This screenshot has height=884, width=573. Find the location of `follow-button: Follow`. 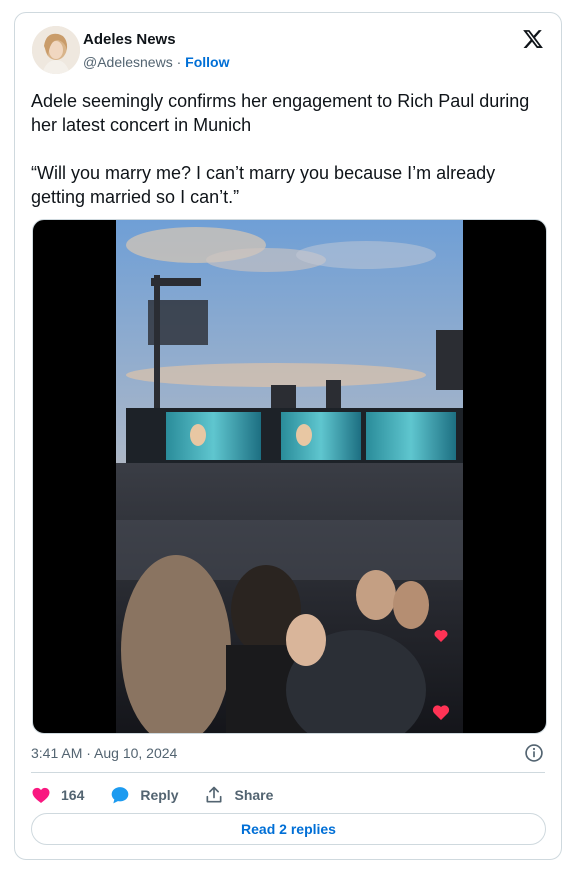

follow-button: Follow is located at coordinates (207, 62).